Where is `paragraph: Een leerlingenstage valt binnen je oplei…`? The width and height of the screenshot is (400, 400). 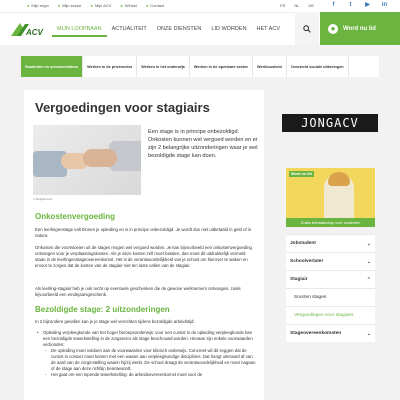 paragraph: Een leerlingenstage valt binnen je oplei… is located at coordinates (143, 232).